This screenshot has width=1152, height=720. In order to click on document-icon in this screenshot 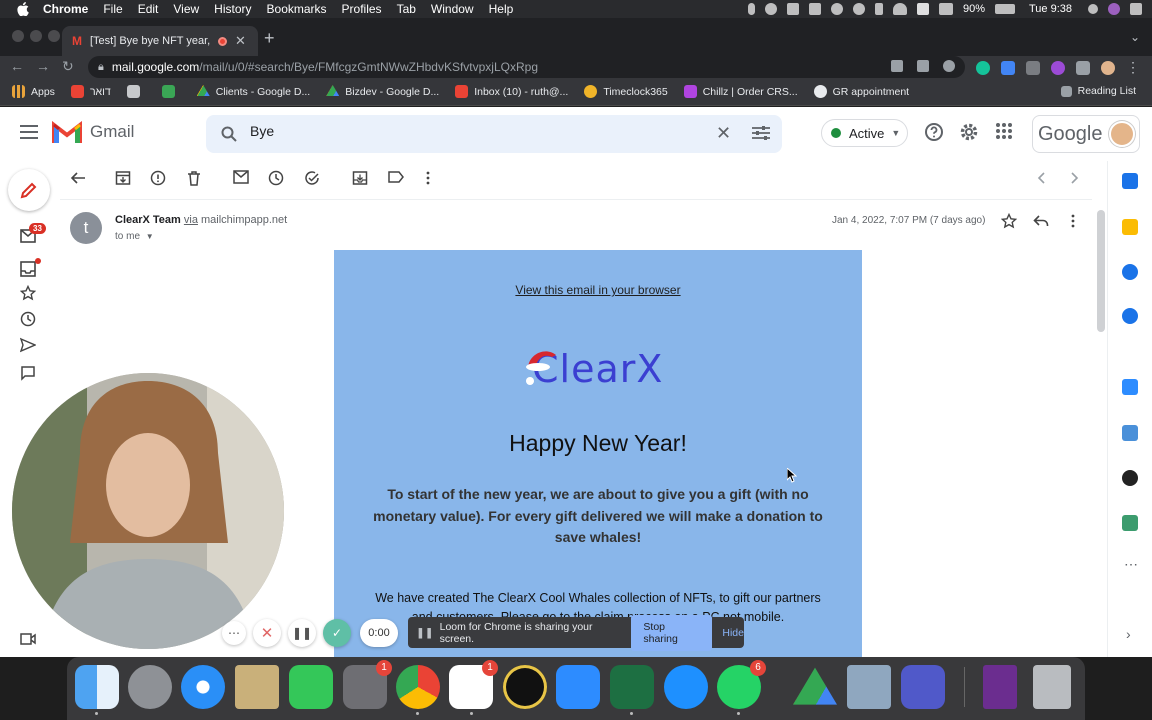, I will do `click(1000, 687)`.